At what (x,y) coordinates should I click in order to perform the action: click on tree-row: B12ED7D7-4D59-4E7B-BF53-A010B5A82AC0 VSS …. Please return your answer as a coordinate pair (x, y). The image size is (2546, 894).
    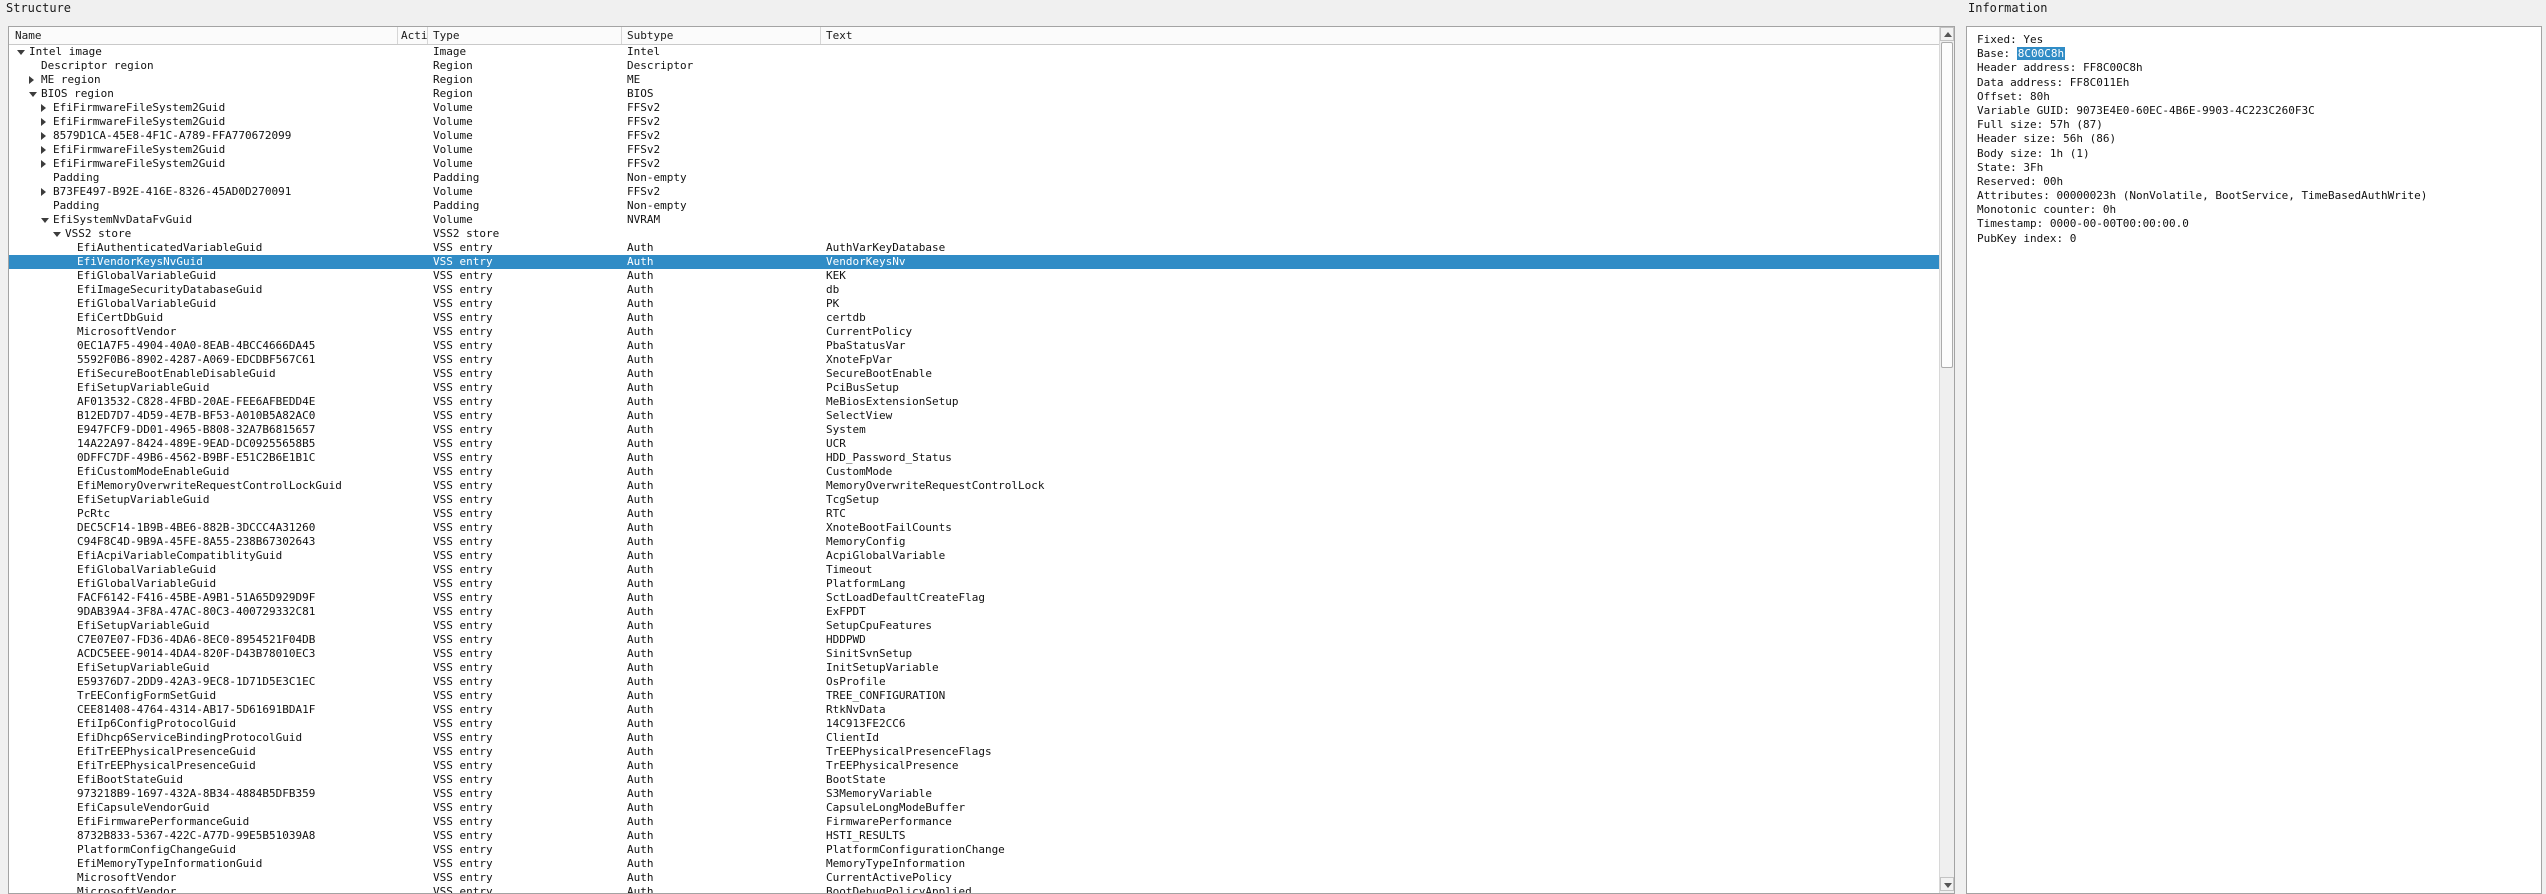
    Looking at the image, I should click on (974, 416).